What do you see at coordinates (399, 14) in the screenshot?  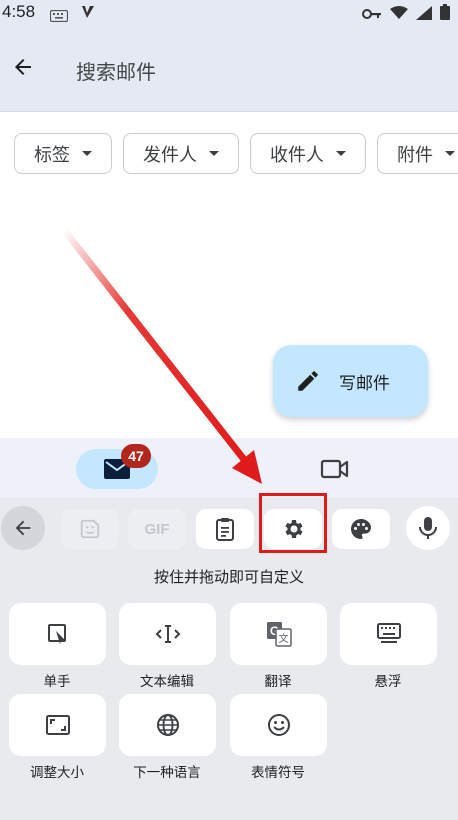 I see `wifi-icon` at bounding box center [399, 14].